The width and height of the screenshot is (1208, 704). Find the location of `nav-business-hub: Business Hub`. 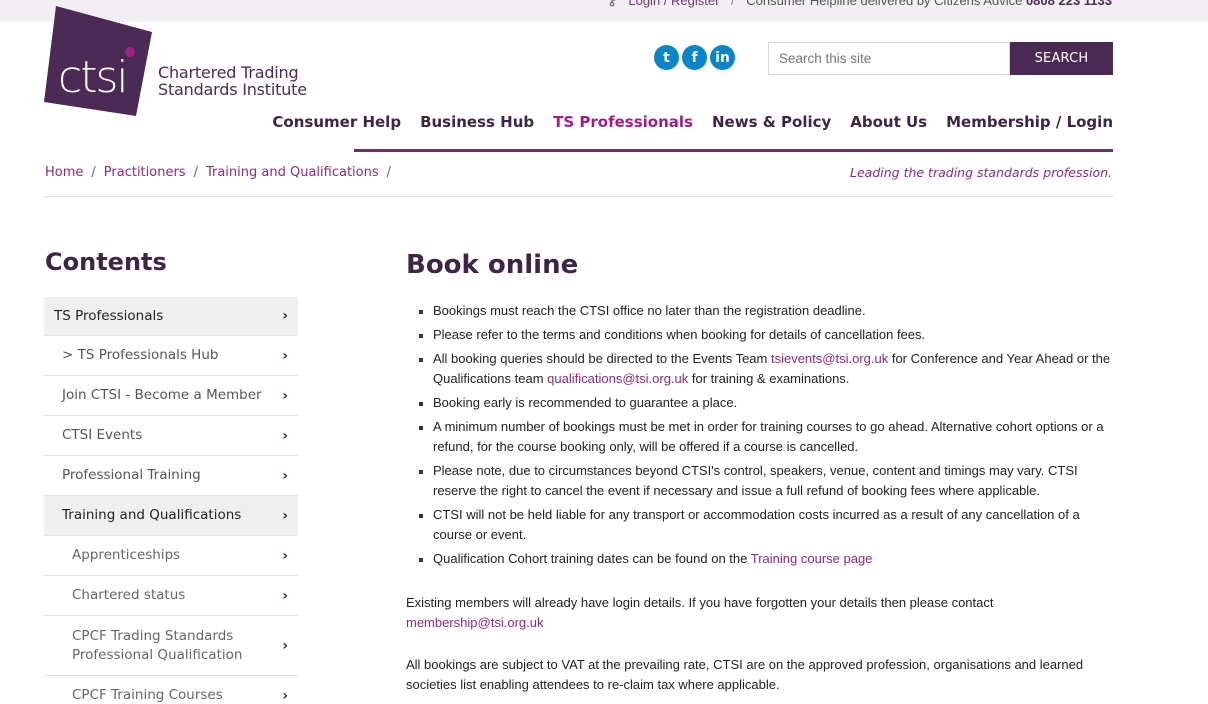

nav-business-hub: Business Hub is located at coordinates (477, 122).